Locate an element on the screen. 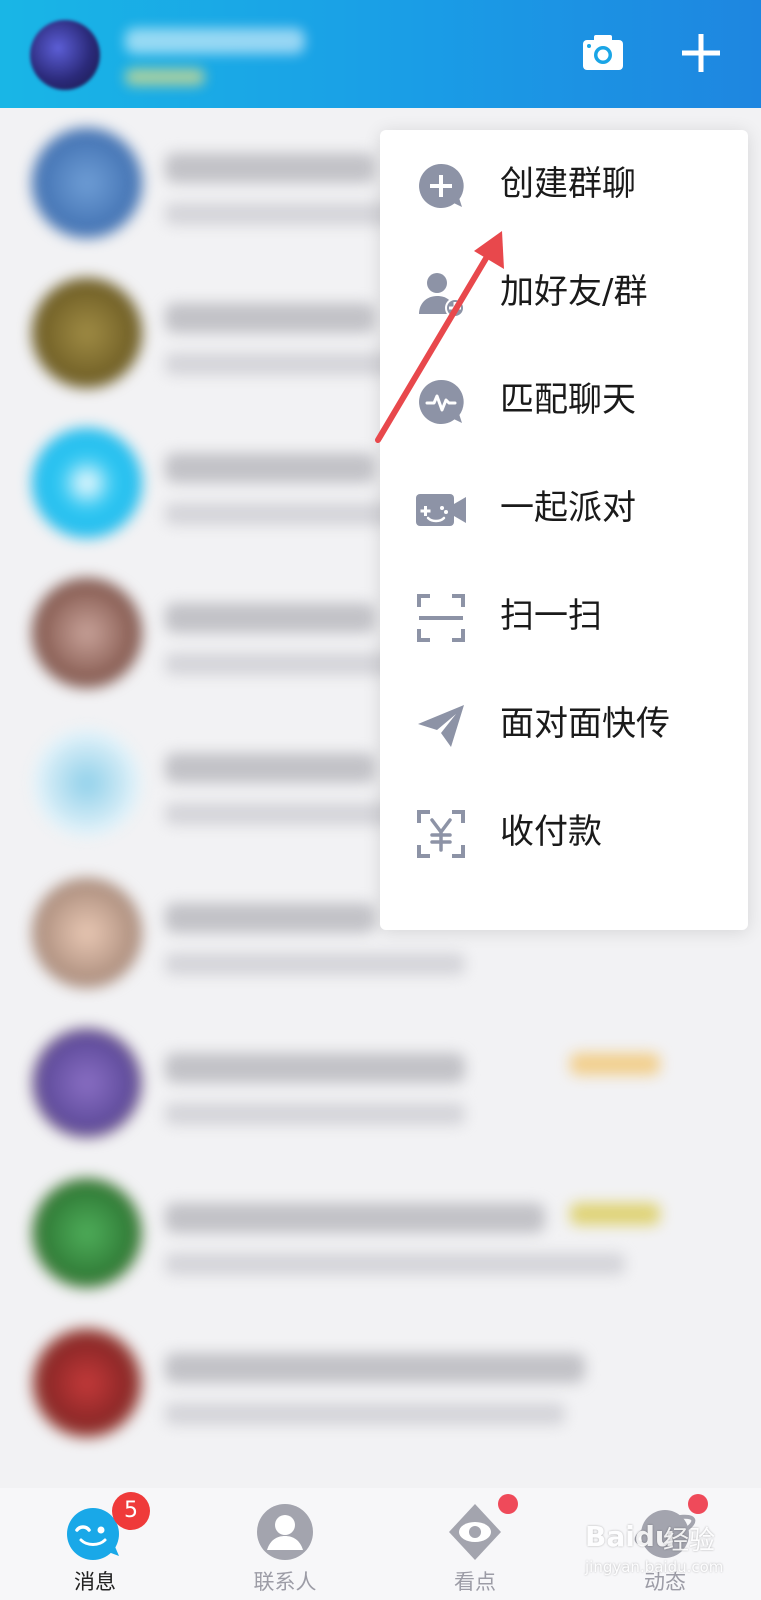  menu-item-label: 创建群聊 is located at coordinates (568, 184).